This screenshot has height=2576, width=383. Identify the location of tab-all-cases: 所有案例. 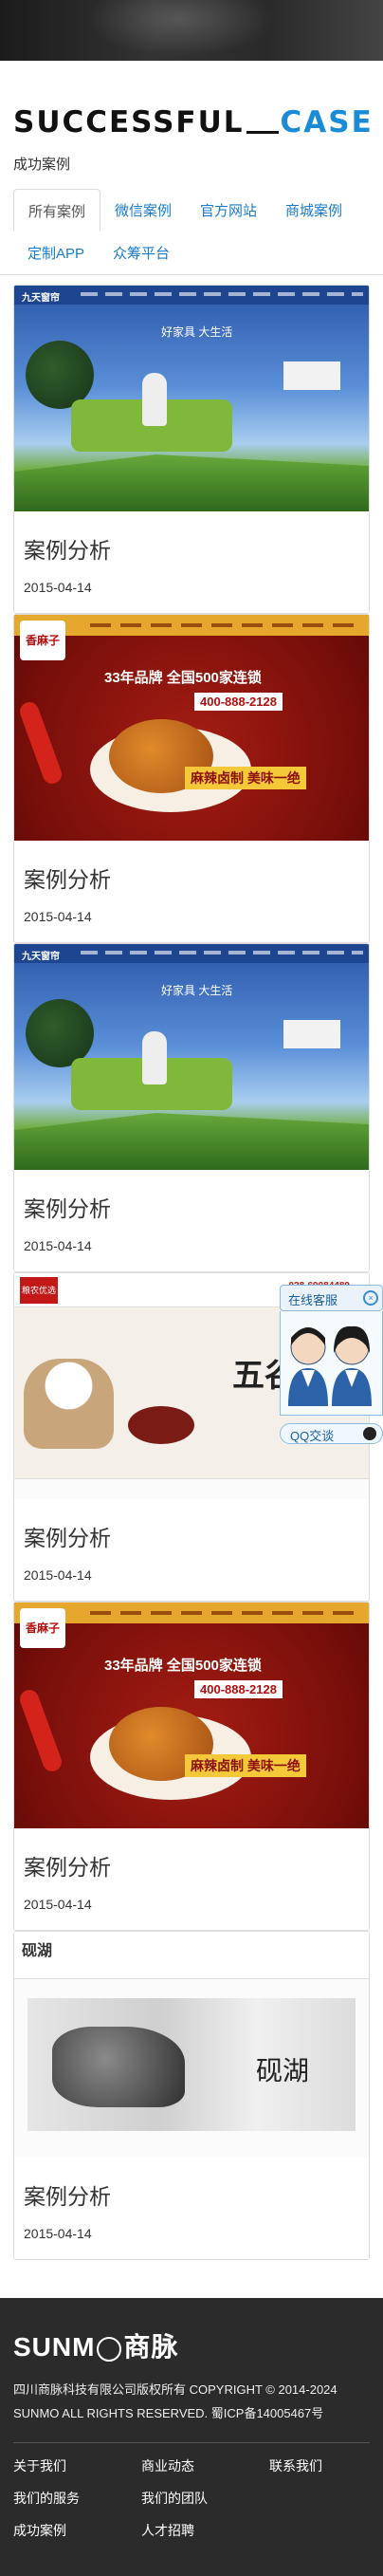
(57, 210).